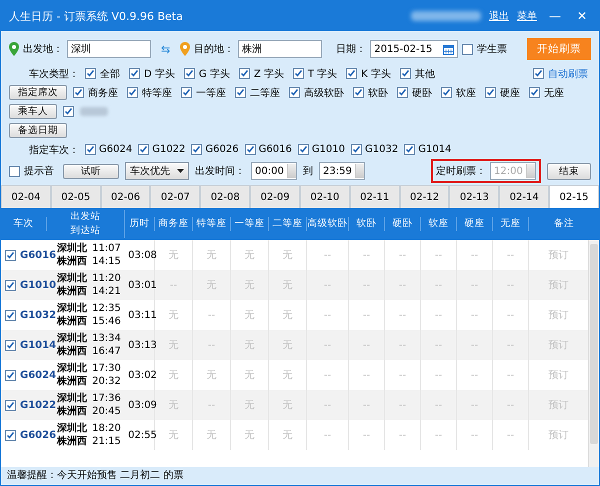  Describe the element at coordinates (378, 93) in the screenshot. I see `checkbox-label: 软卧` at that location.